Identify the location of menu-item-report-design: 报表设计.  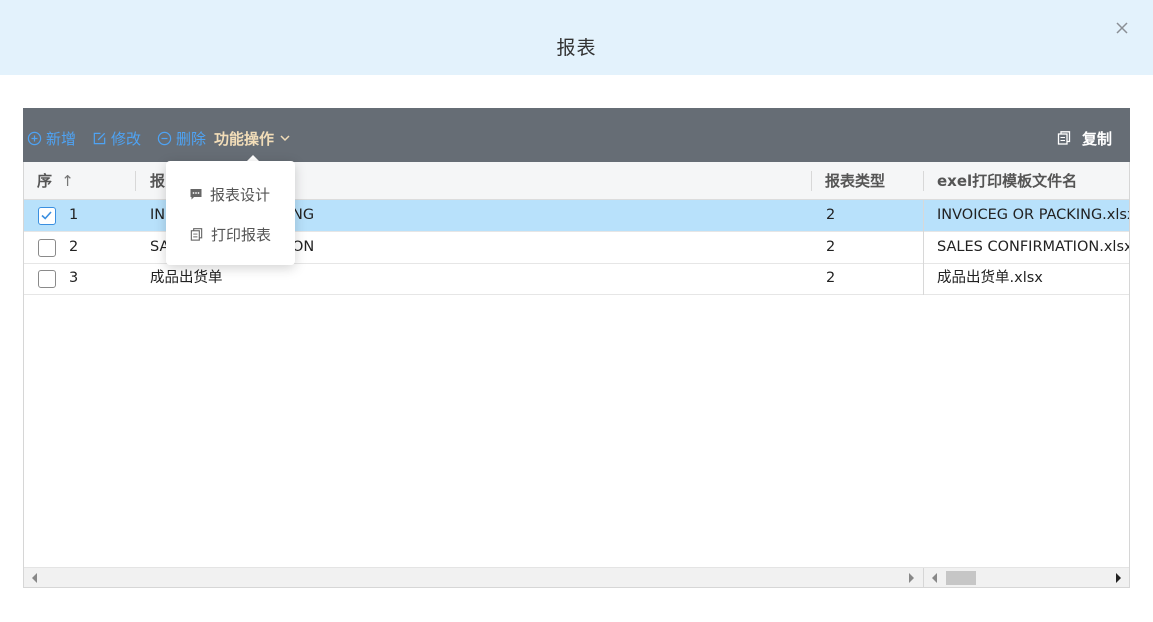
(230, 194).